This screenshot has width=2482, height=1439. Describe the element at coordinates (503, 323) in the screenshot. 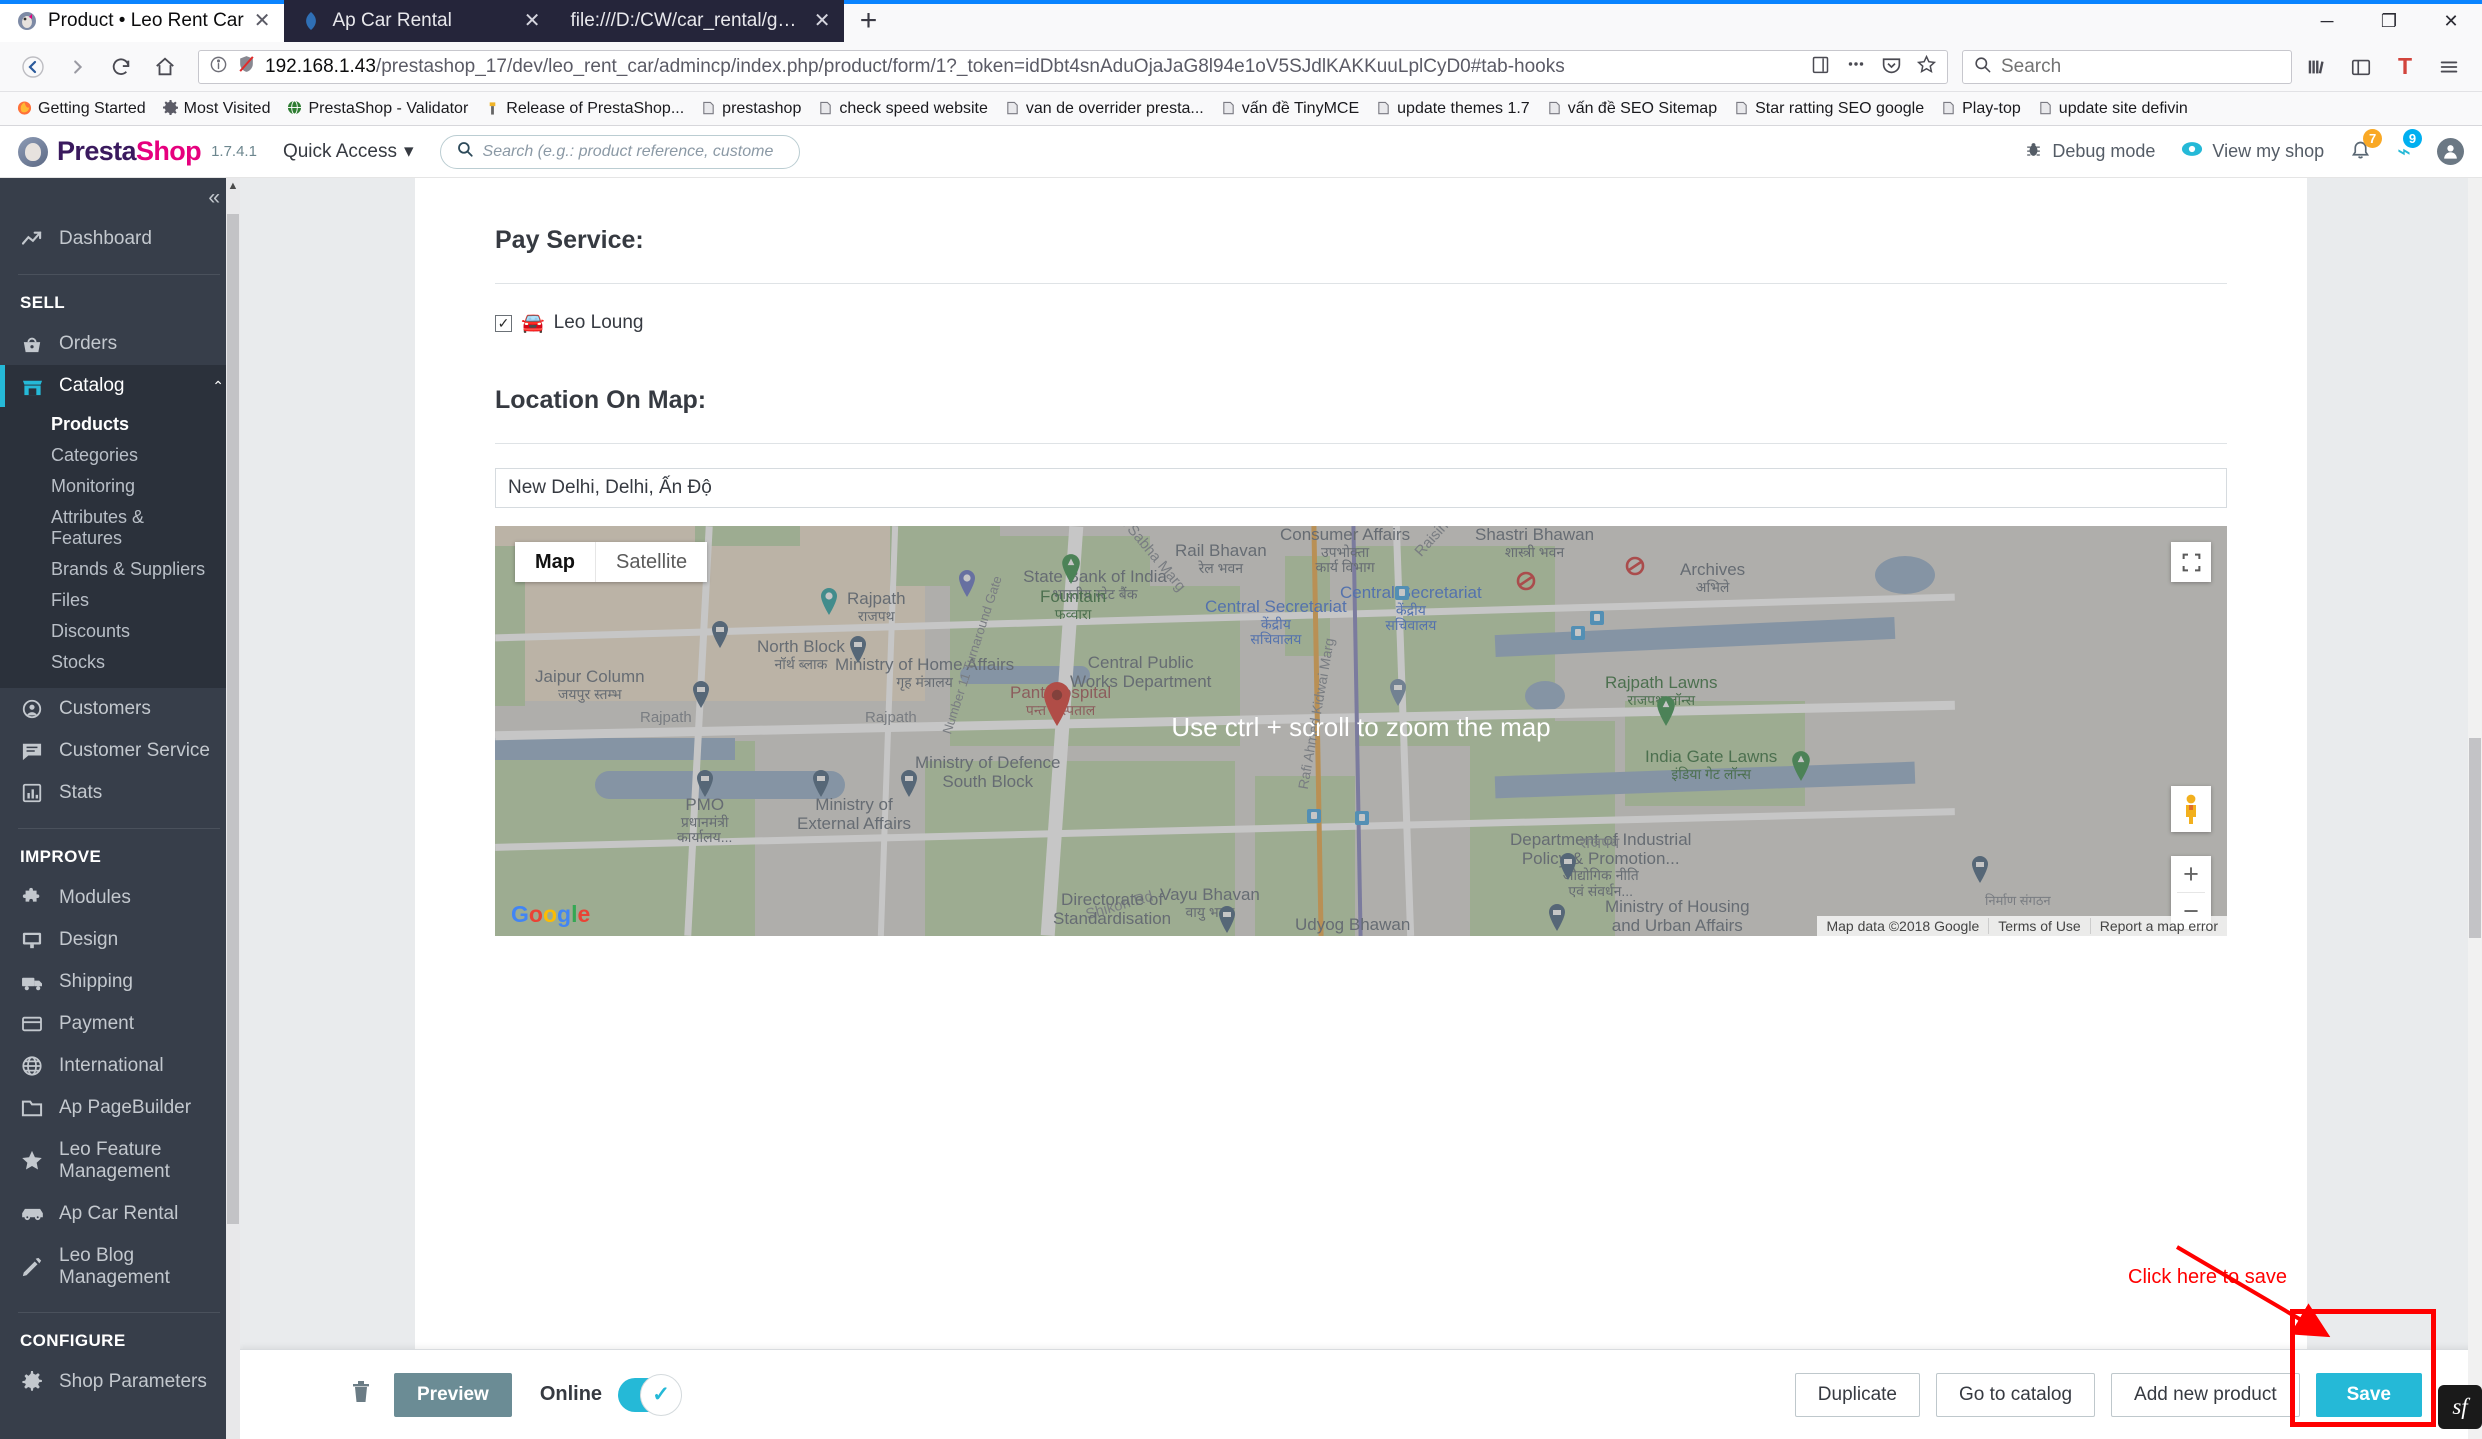

I see `checkbox-leo-loung: ✓` at that location.